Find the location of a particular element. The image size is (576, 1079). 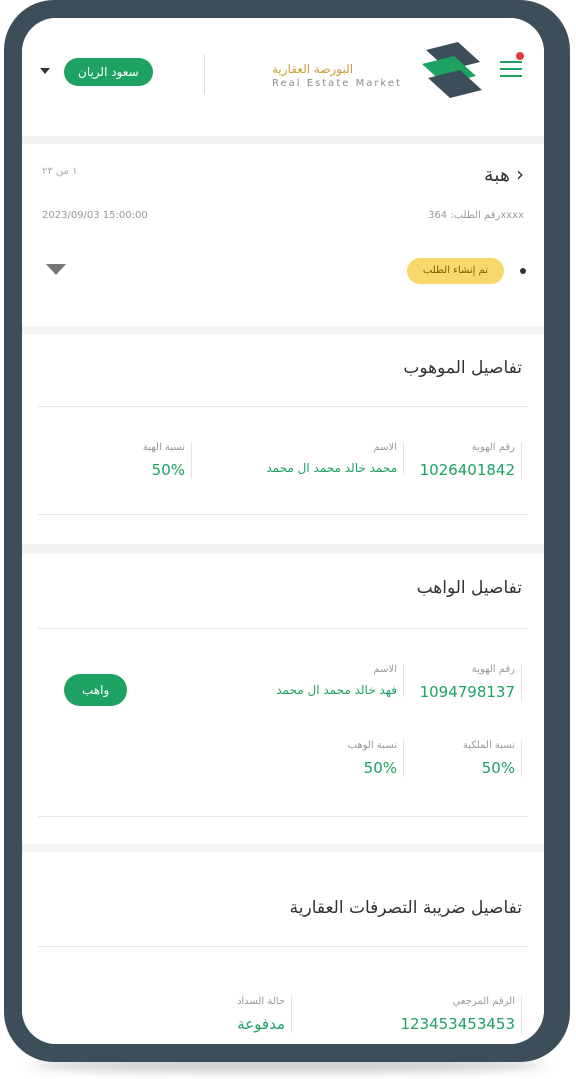

ownership-value: 50% is located at coordinates (498, 768).